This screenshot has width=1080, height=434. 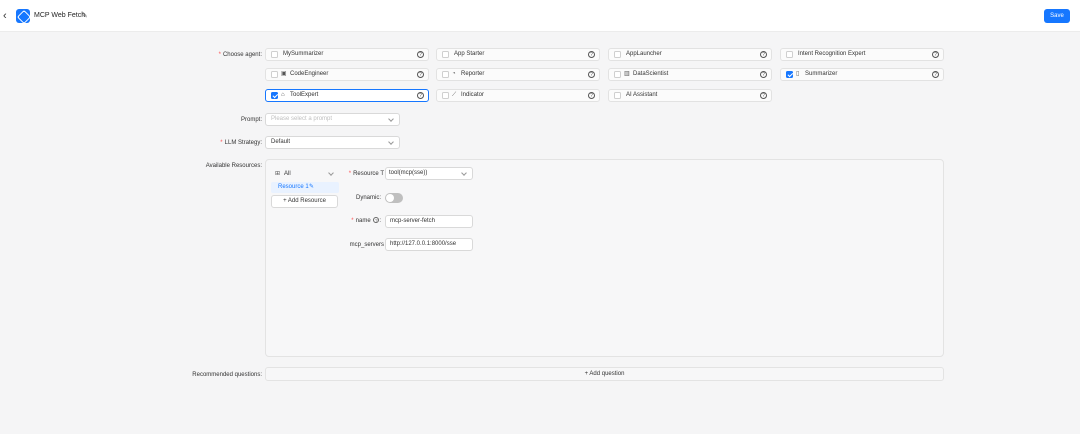 I want to click on mcp-servers-value: http://127.0.0.1:8000/sse, so click(x=423, y=244).